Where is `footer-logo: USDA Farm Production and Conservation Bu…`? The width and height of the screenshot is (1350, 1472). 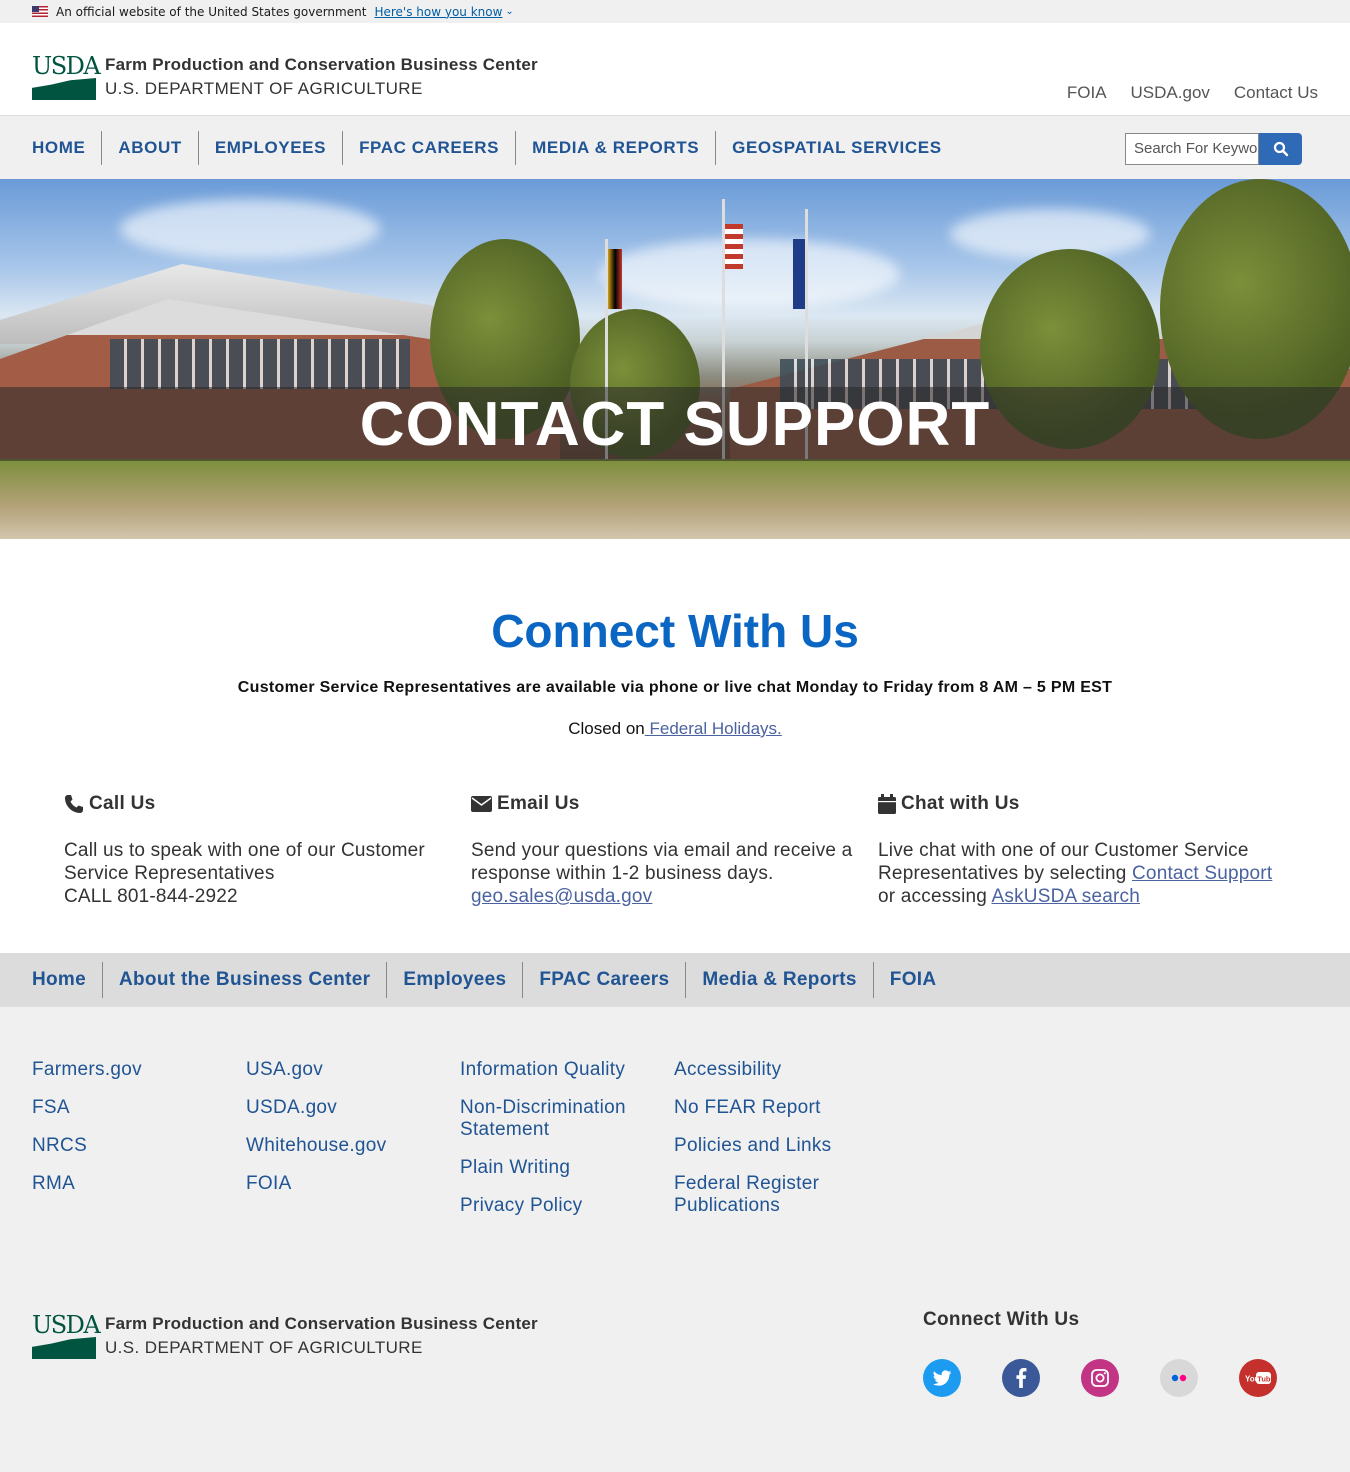 footer-logo: USDA Farm Production and Conservation Bu… is located at coordinates (285, 1336).